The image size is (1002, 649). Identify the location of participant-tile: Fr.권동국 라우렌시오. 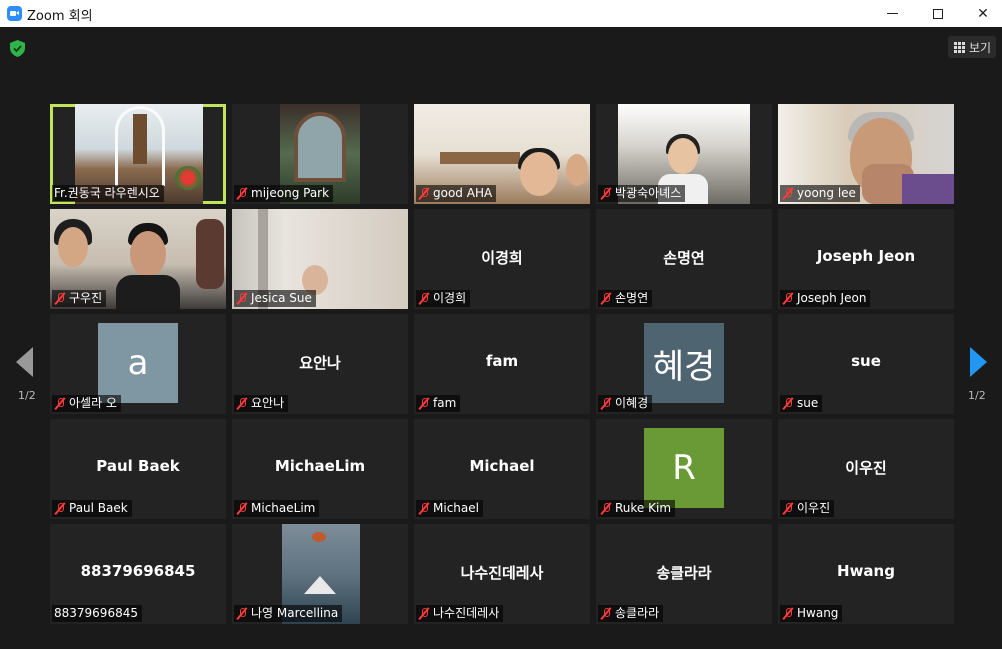
(138, 154).